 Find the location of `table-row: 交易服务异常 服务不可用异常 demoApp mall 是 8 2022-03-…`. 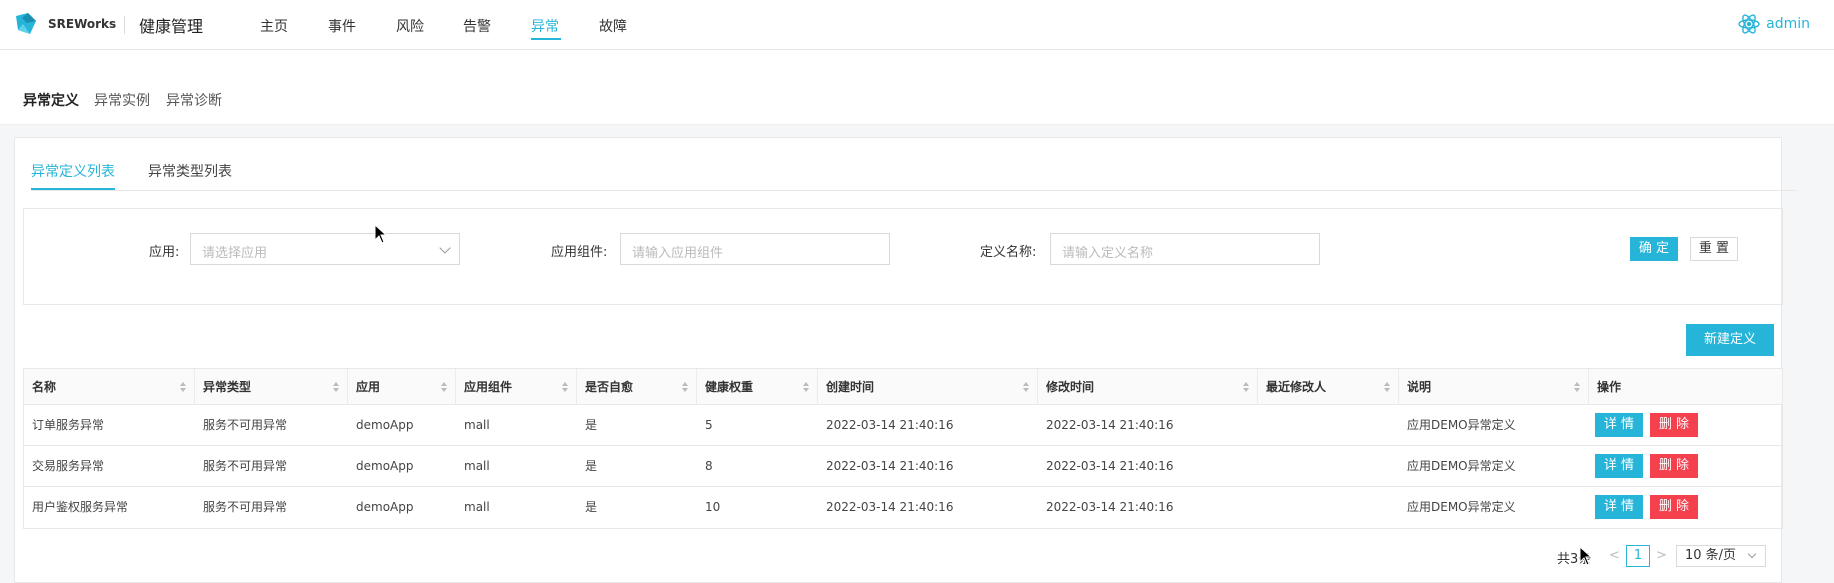

table-row: 交易服务异常 服务不可用异常 demoApp mall 是 8 2022-03-… is located at coordinates (903, 466).